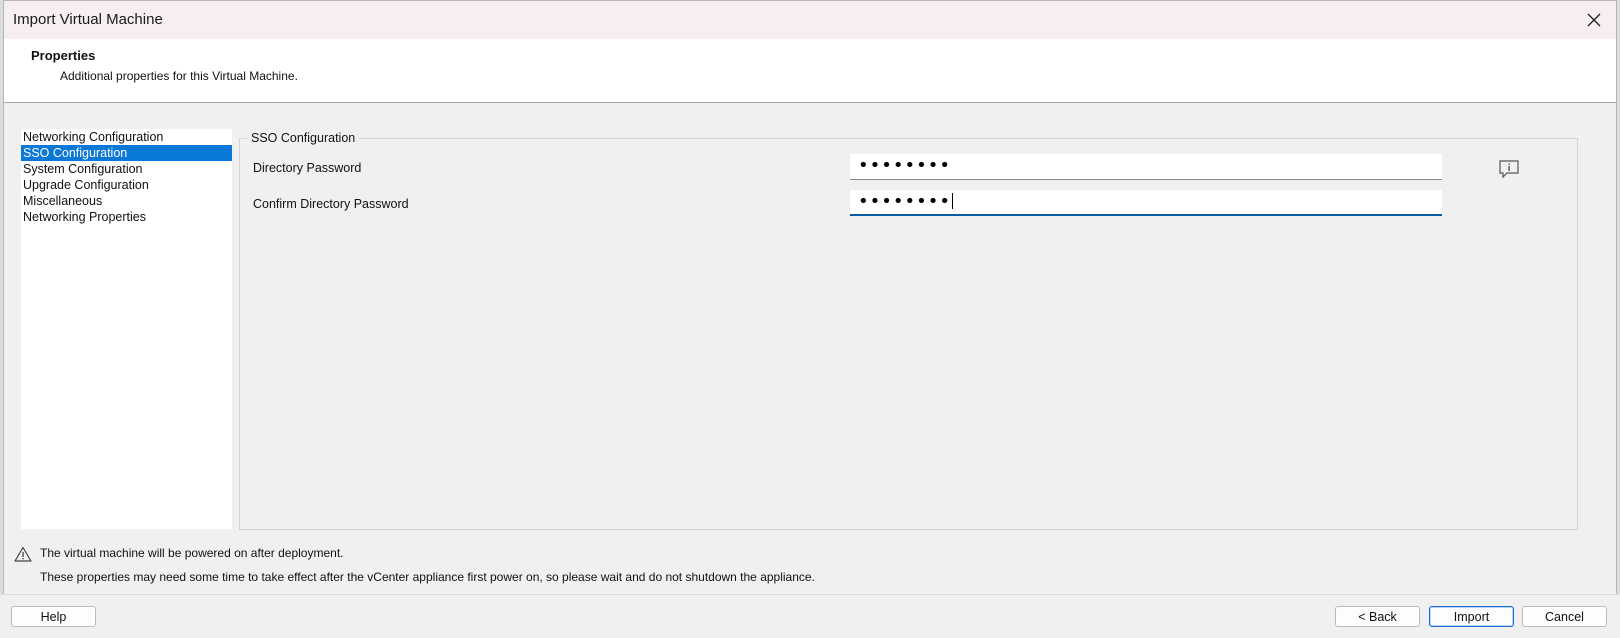  Describe the element at coordinates (53, 616) in the screenshot. I see `help-button: Help` at that location.